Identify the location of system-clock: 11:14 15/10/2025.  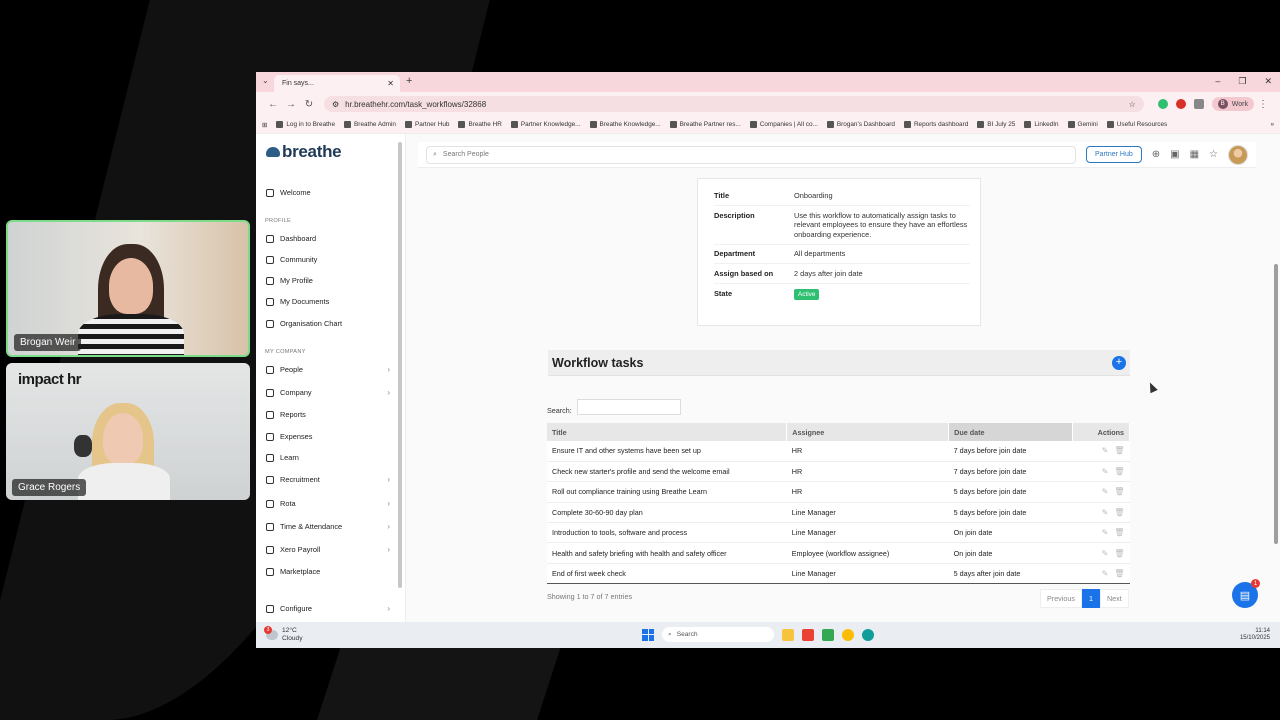
(1255, 635).